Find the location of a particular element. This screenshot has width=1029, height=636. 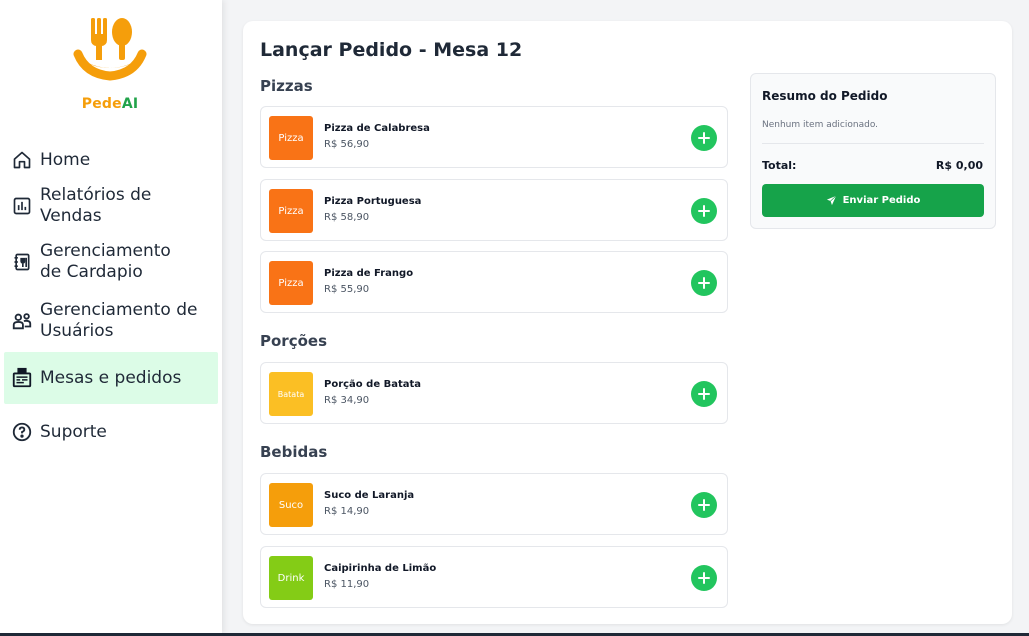

brand-logo: PedeAI is located at coordinates (110, 69).